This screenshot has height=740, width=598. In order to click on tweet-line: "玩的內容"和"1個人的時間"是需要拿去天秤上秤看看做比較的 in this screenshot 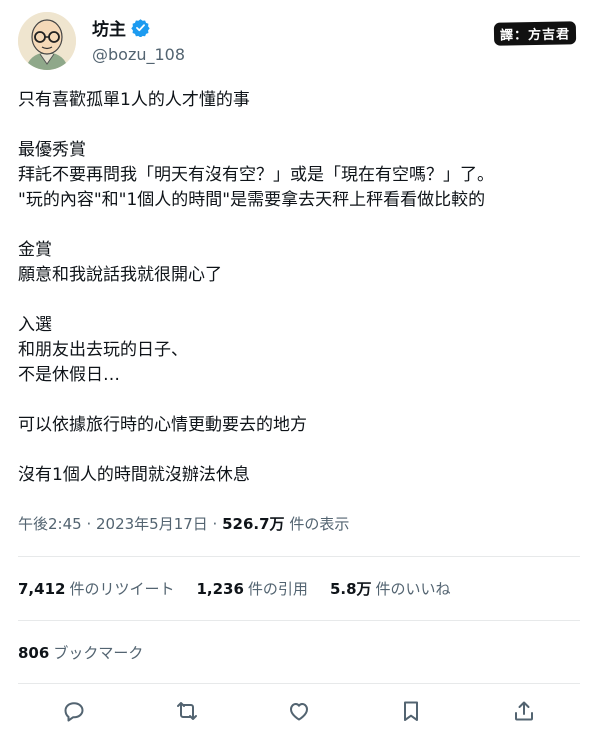, I will do `click(252, 200)`.